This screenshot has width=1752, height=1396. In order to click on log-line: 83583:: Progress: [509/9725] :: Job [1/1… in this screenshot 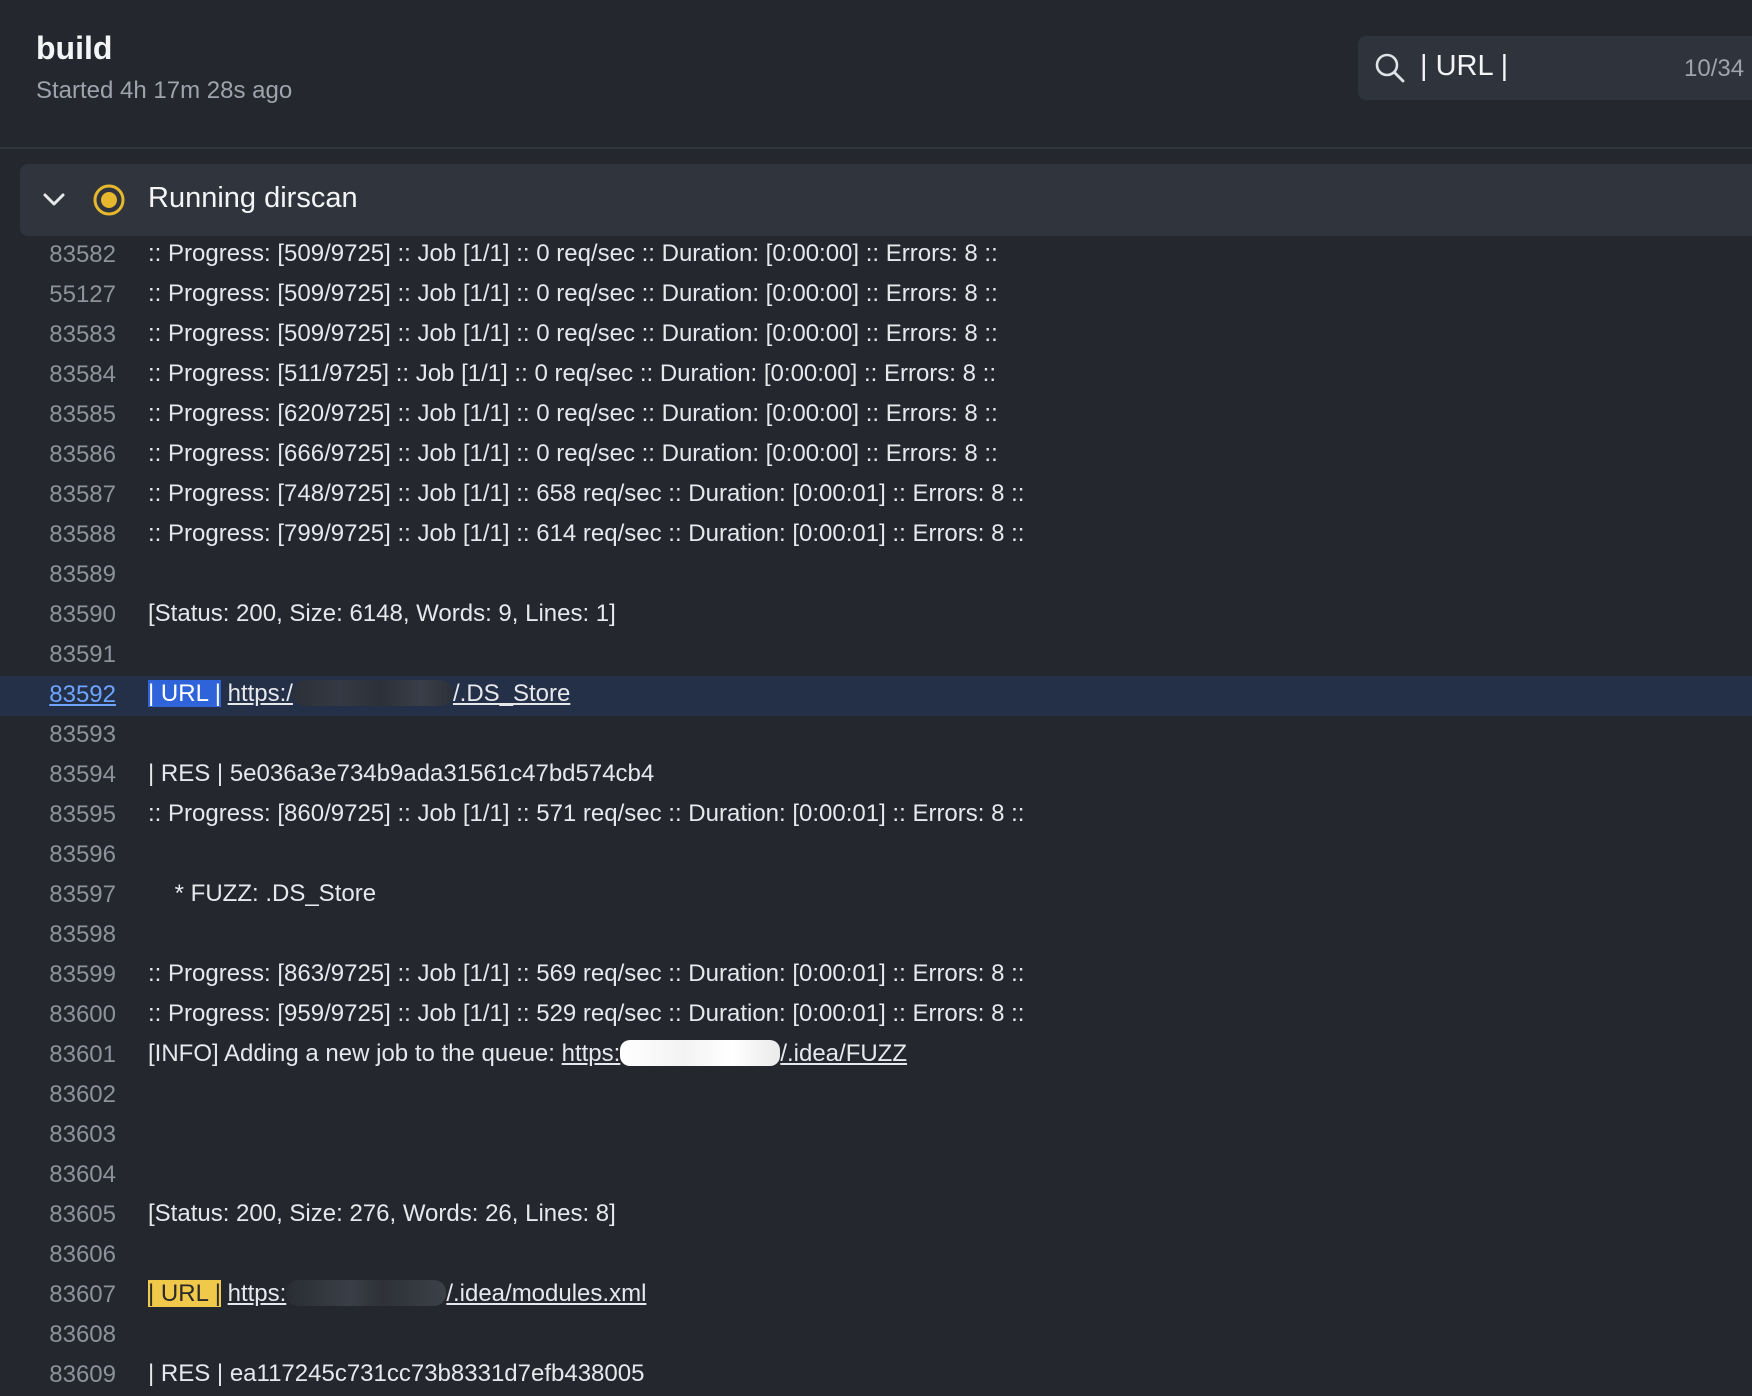, I will do `click(876, 336)`.